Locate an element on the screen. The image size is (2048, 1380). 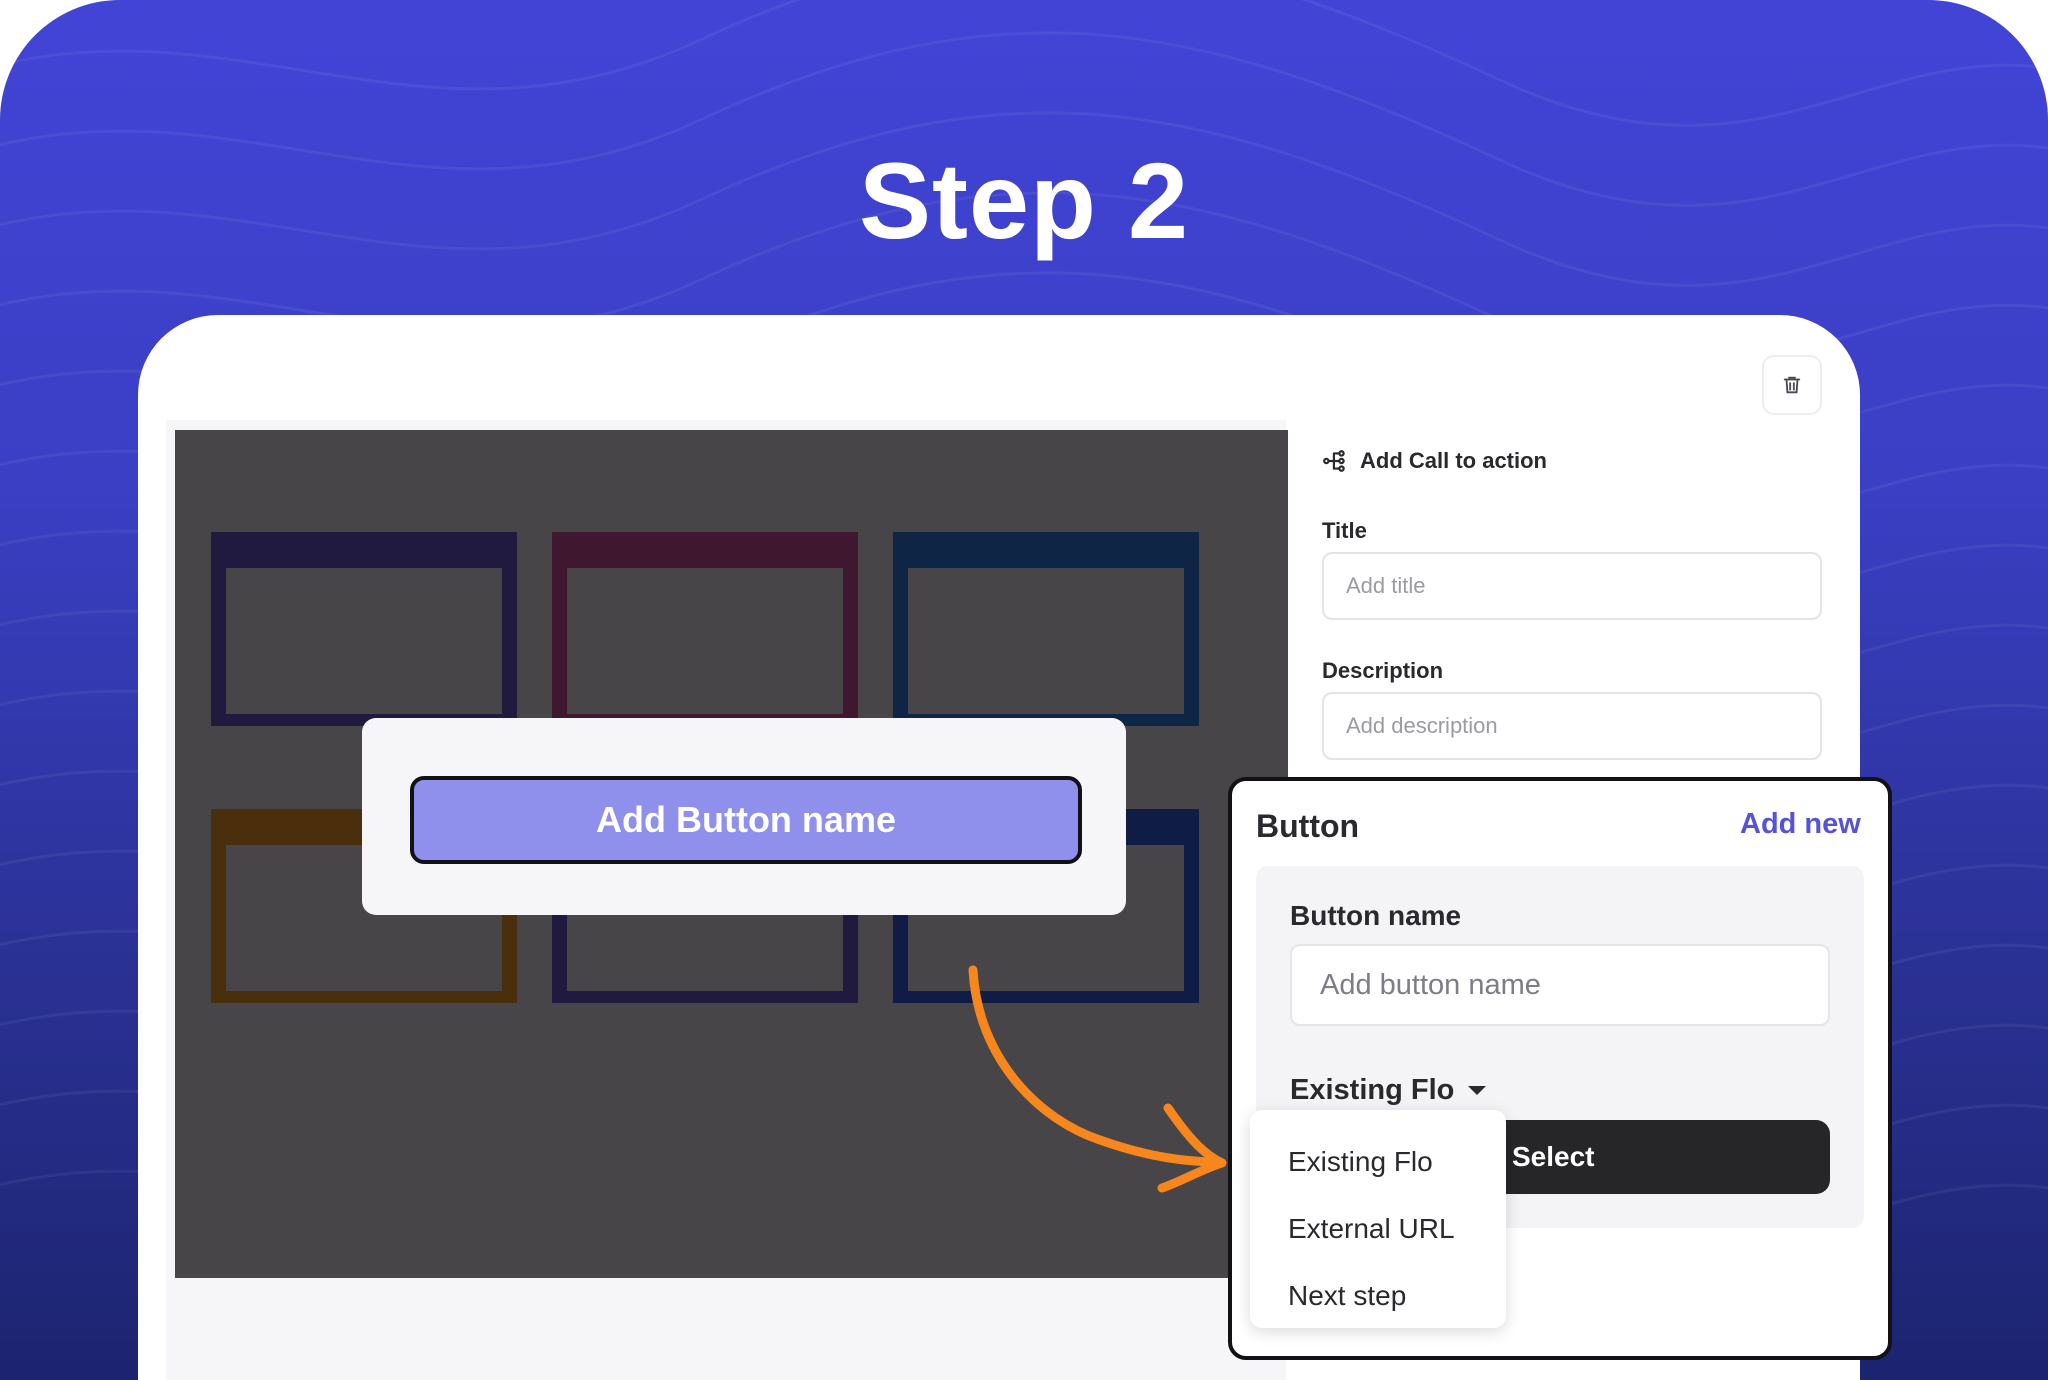
delete-button is located at coordinates (1792, 385).